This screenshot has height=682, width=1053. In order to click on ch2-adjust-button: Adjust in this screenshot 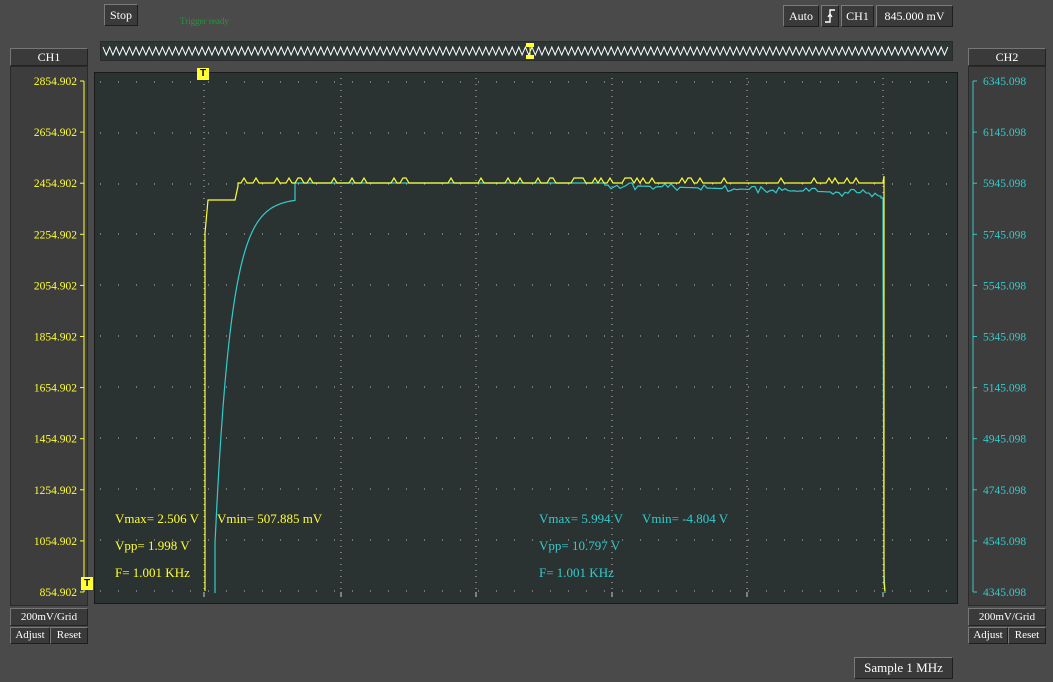, I will do `click(988, 635)`.